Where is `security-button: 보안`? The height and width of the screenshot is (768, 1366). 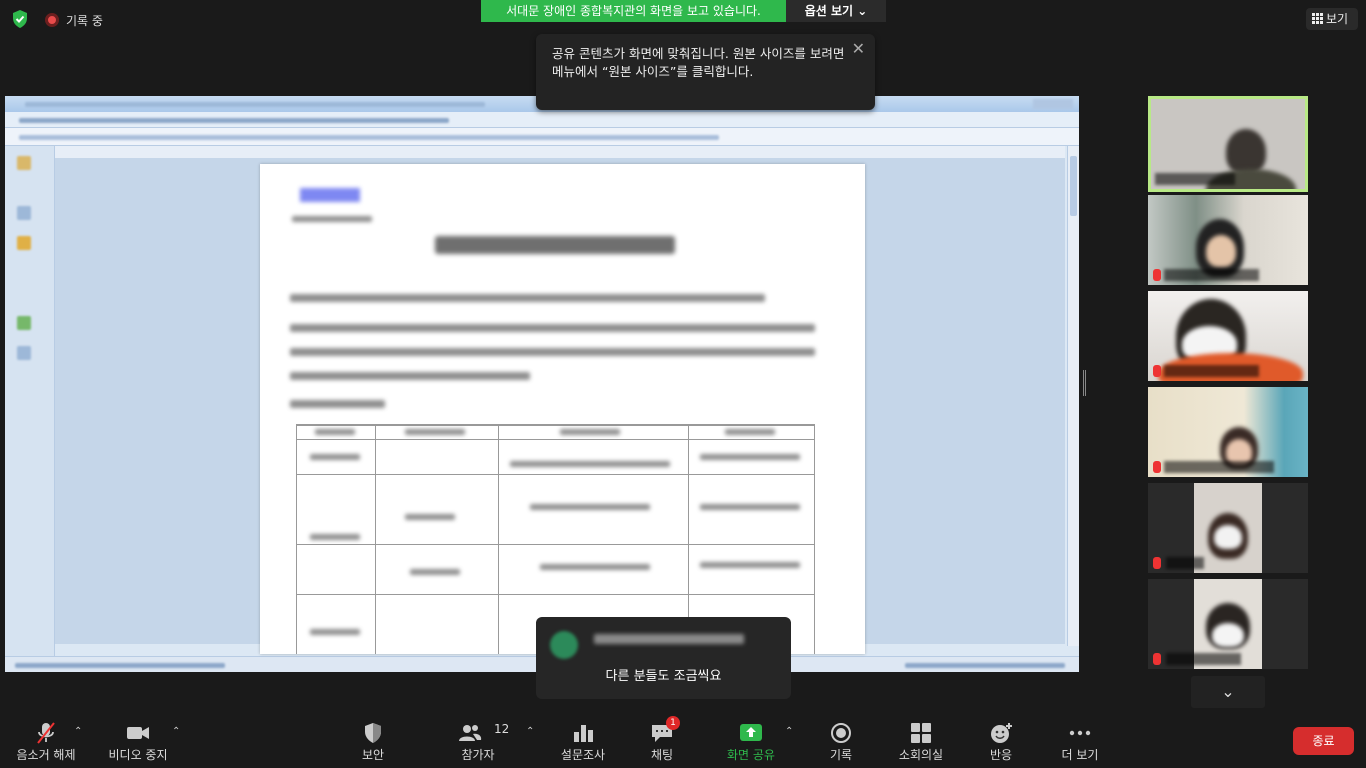
security-button: 보안 is located at coordinates (373, 740).